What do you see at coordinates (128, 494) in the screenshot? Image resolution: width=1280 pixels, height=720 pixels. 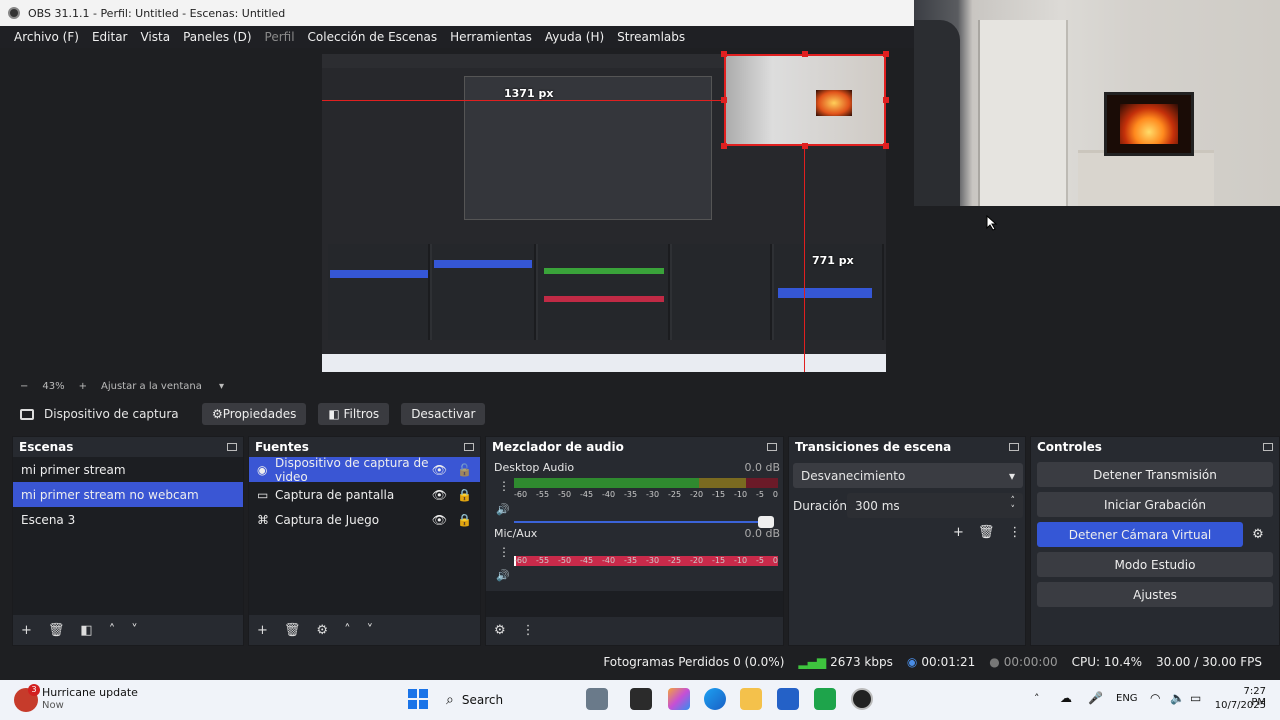 I see `scene-item: mi primer stream no webcam` at bounding box center [128, 494].